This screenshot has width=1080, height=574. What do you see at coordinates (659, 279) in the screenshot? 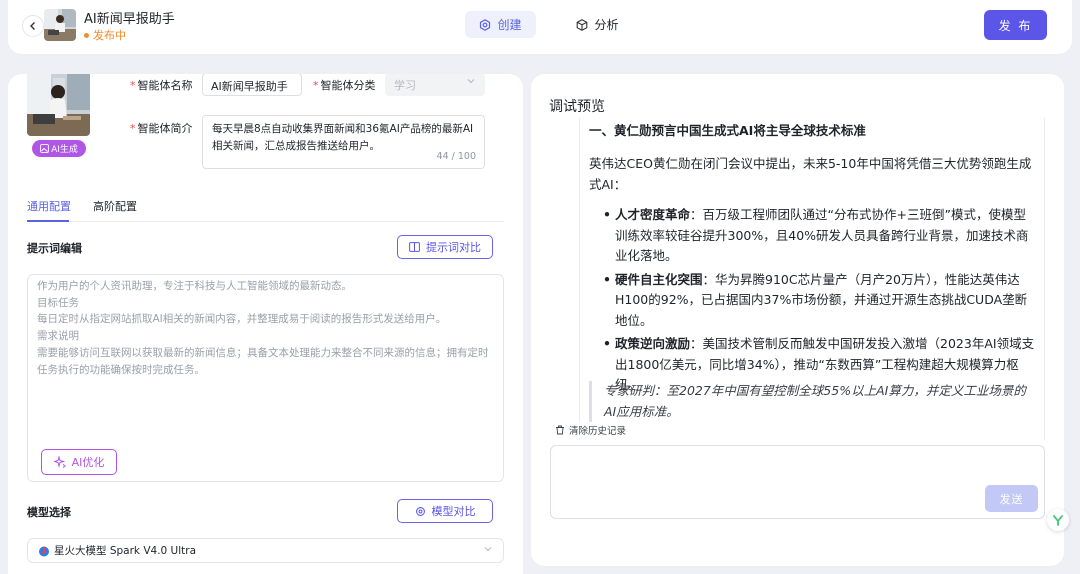
I see `bullet-title: 硬件自主化突围` at bounding box center [659, 279].